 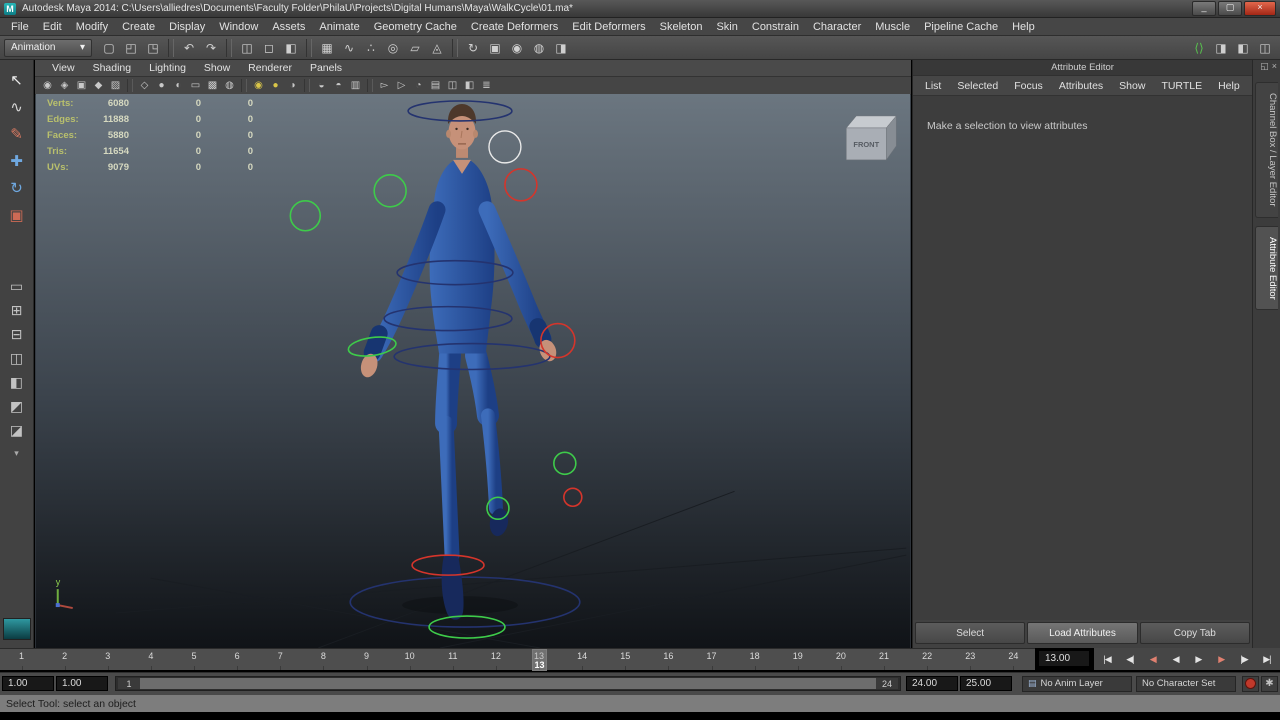 I want to click on menu-assets: Assets, so click(x=288, y=27).